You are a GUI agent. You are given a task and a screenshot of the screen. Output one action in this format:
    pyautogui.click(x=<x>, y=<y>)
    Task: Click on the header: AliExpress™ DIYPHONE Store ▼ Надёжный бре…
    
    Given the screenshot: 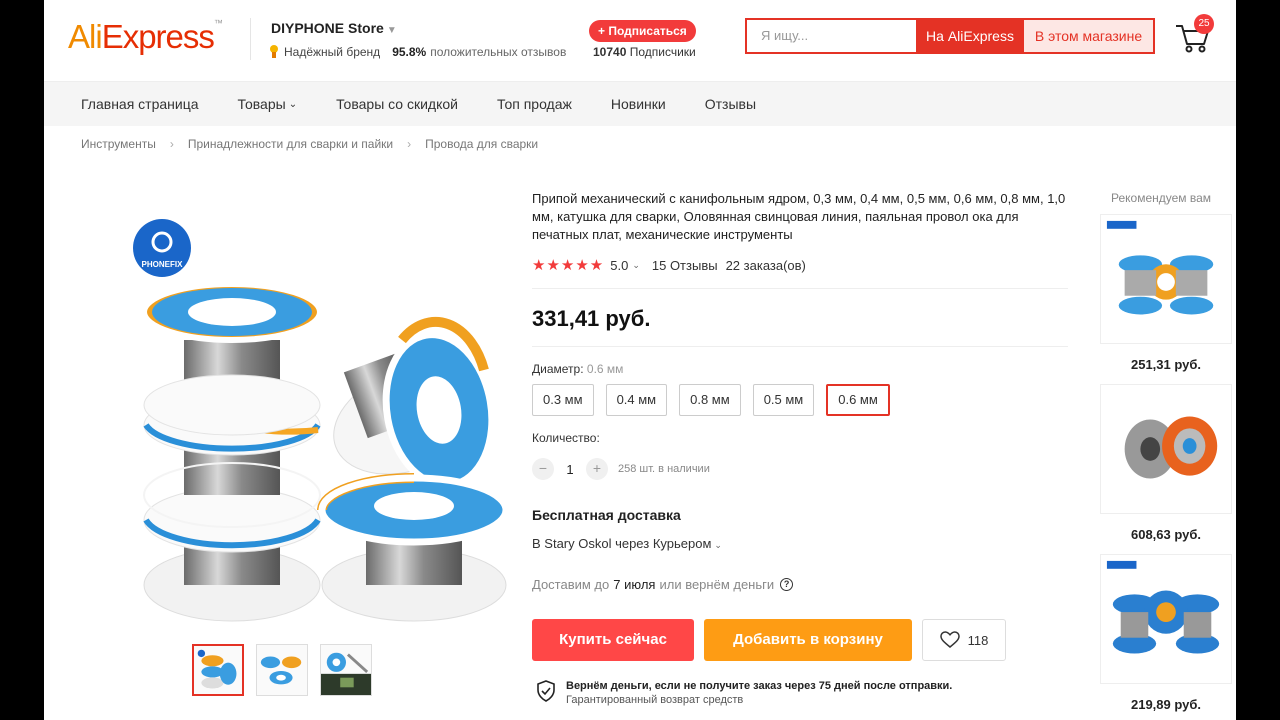 What is the action you would take?
    pyautogui.click(x=640, y=41)
    